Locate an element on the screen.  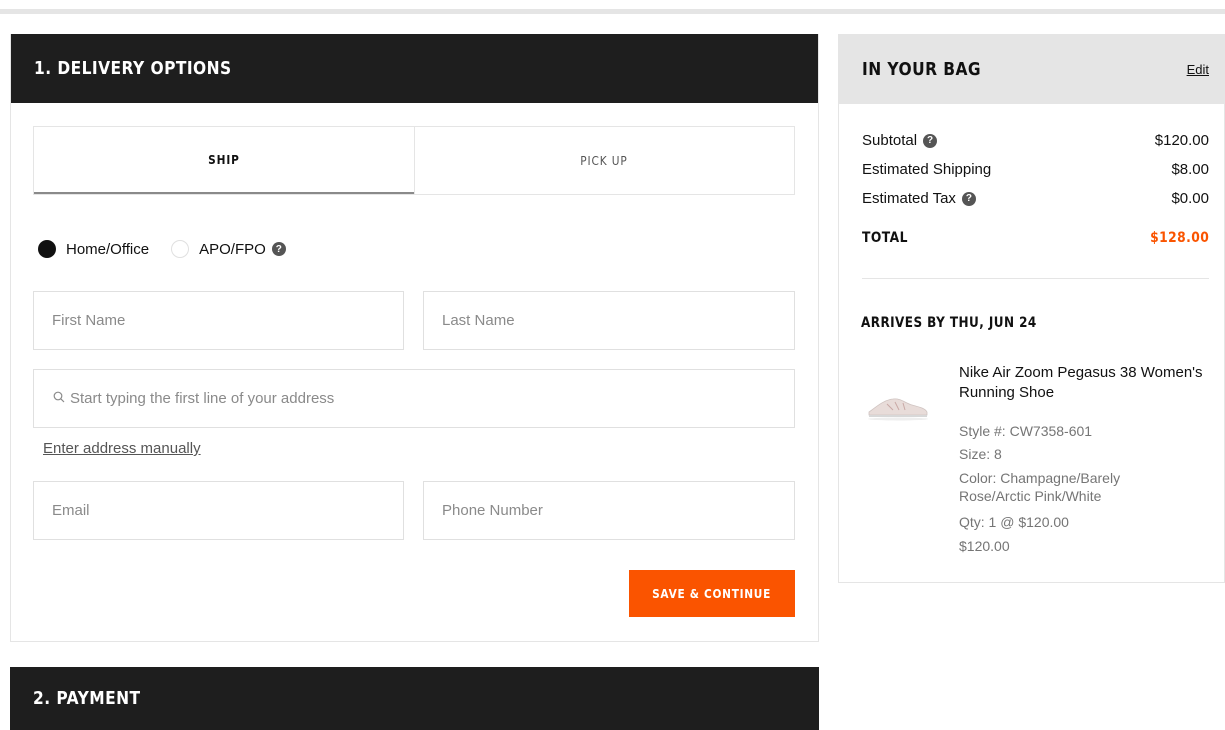
last-name-field is located at coordinates (609, 320).